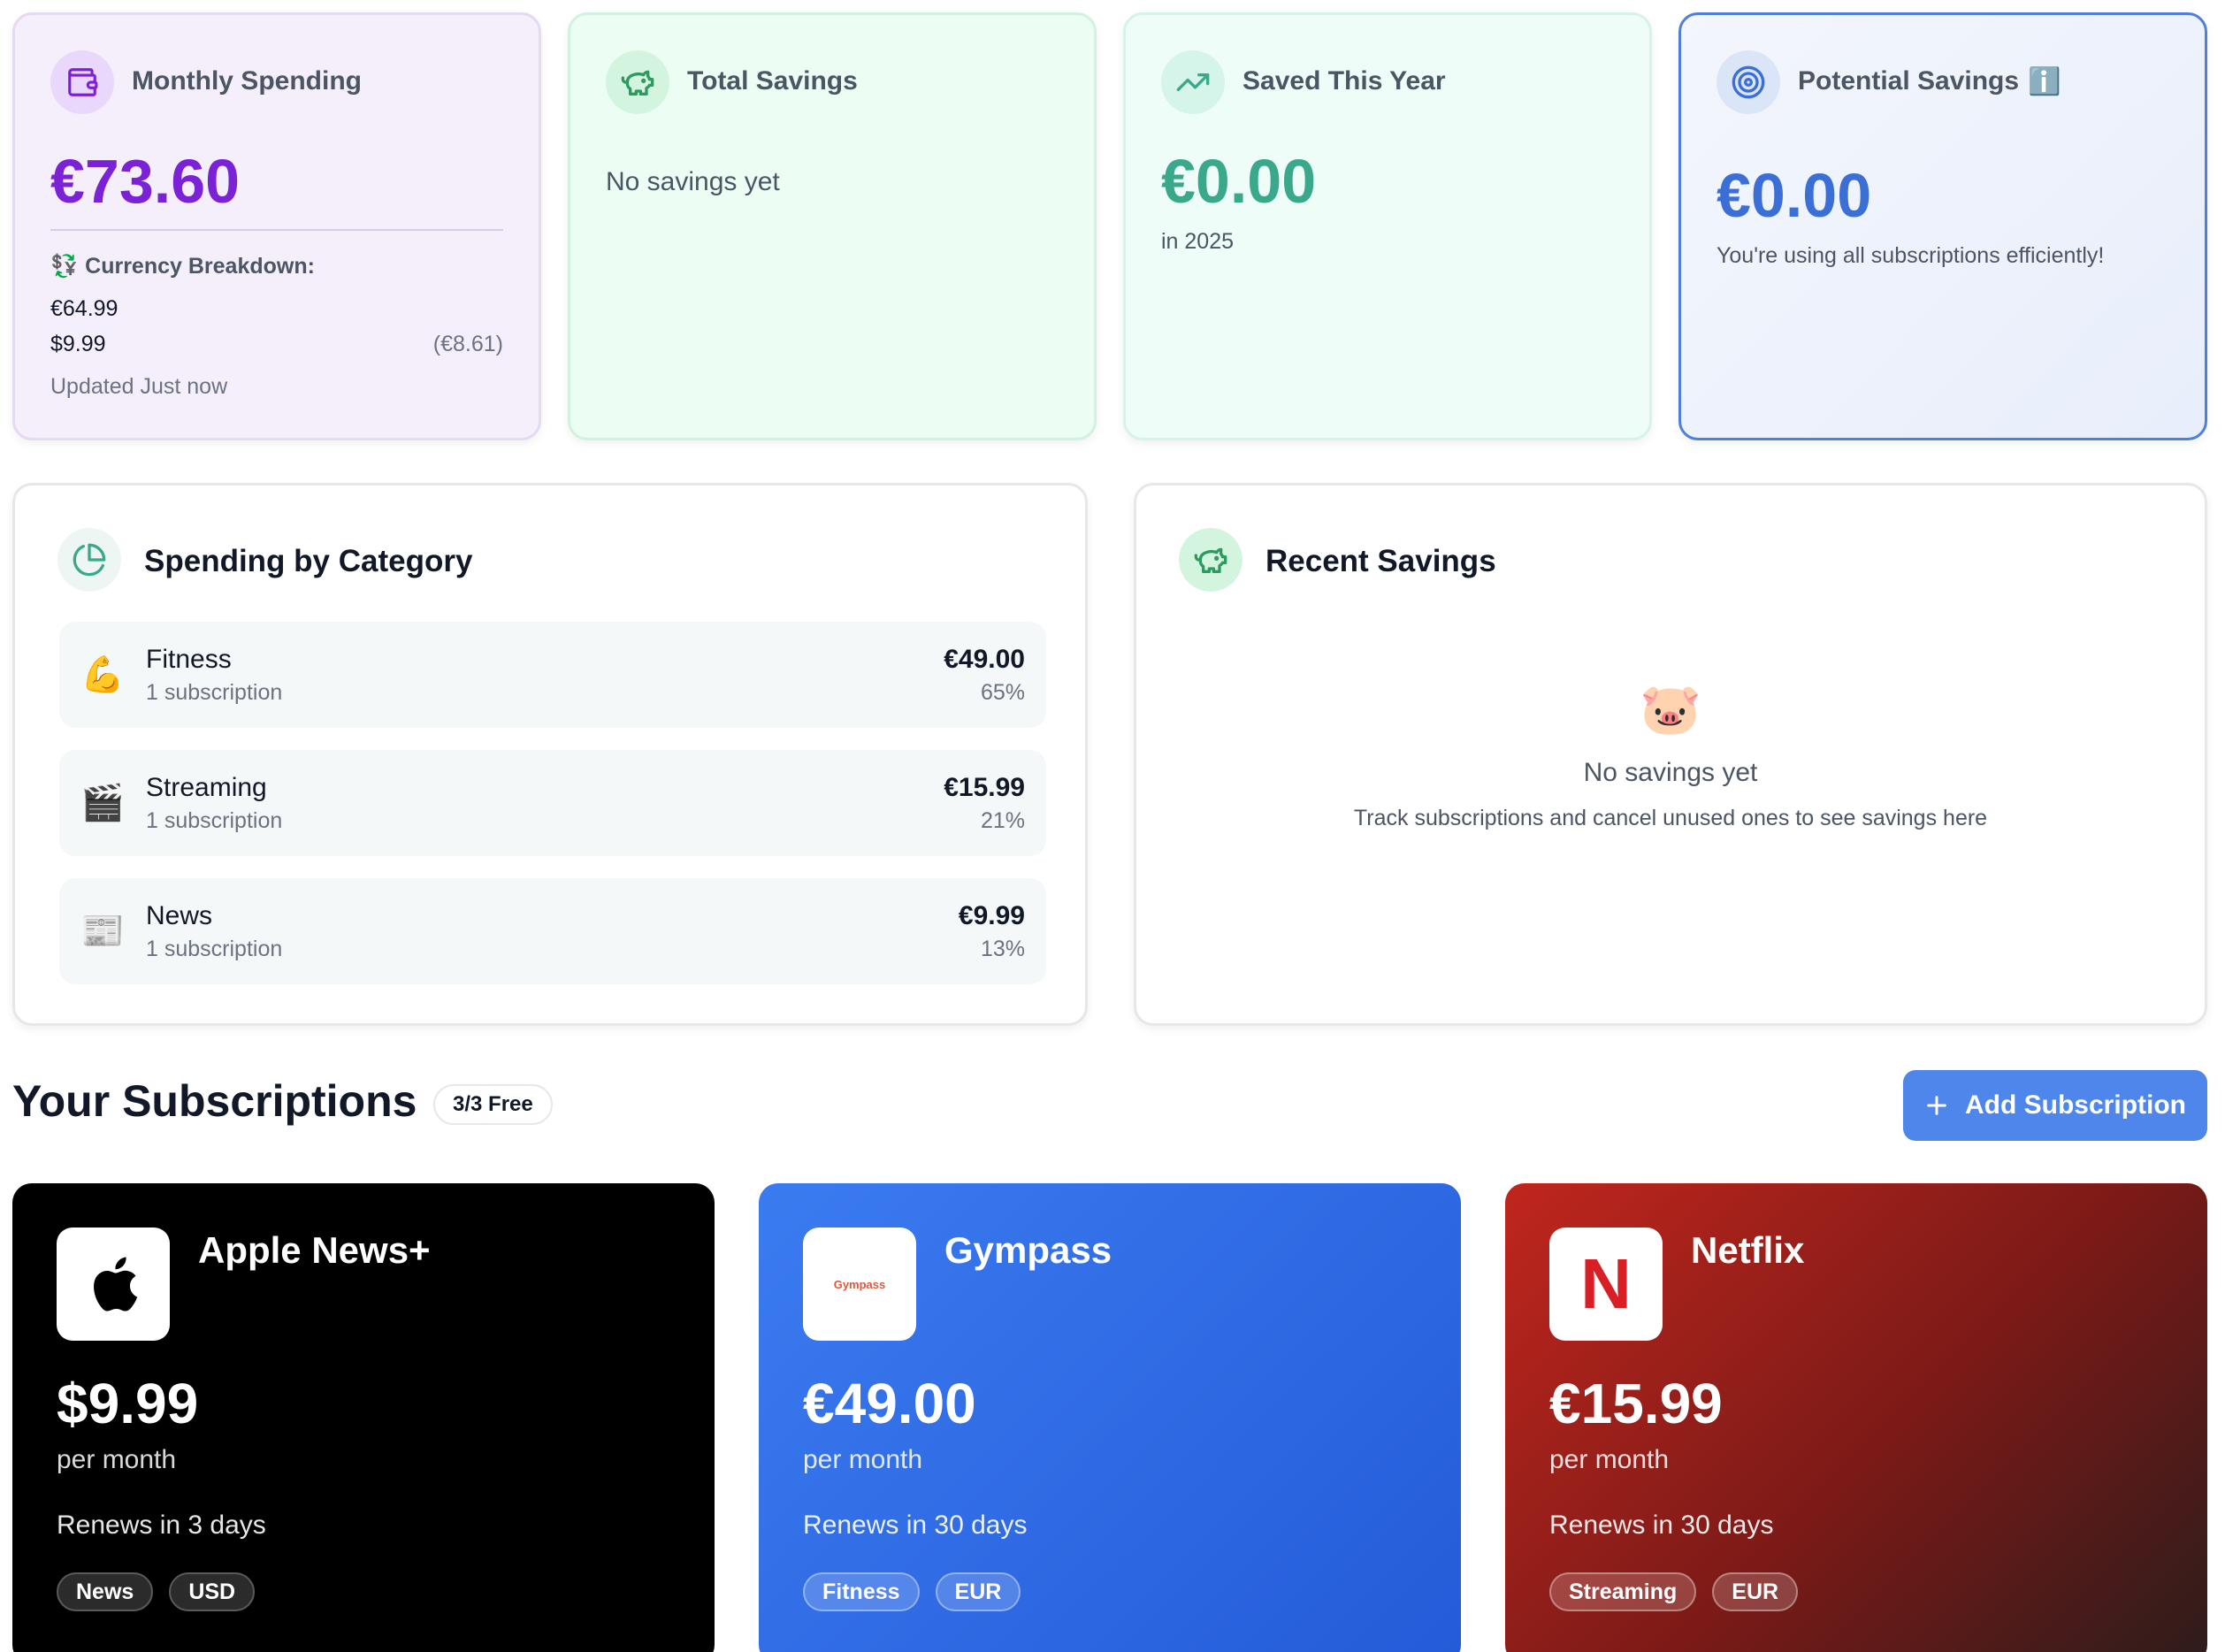  What do you see at coordinates (315, 1250) in the screenshot?
I see `subscription-name: Apple News+` at bounding box center [315, 1250].